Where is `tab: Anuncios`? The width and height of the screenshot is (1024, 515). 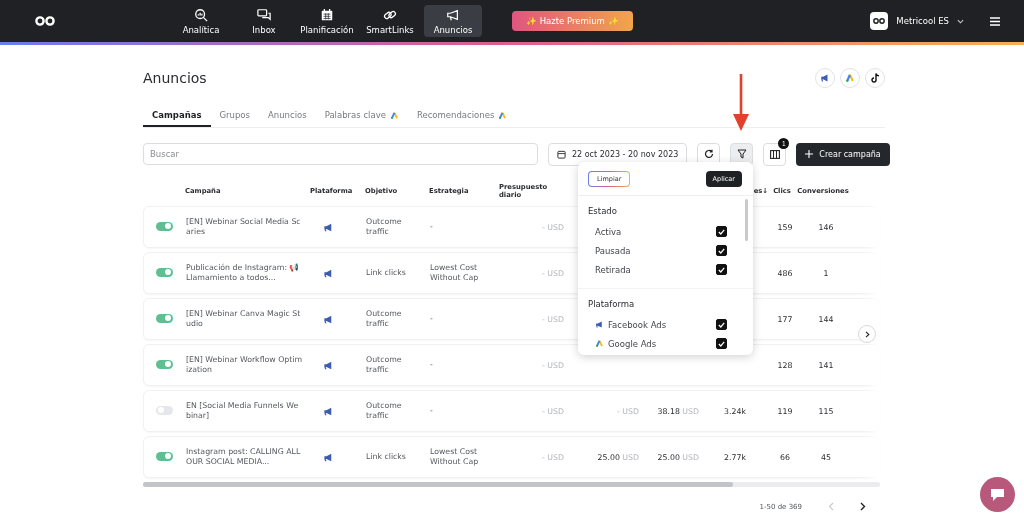
tab: Anuncios is located at coordinates (287, 116).